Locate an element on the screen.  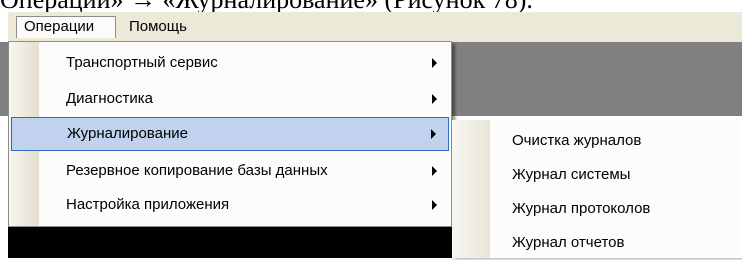
submenu-item-protocol-log: Журнал протоколов is located at coordinates (581, 209).